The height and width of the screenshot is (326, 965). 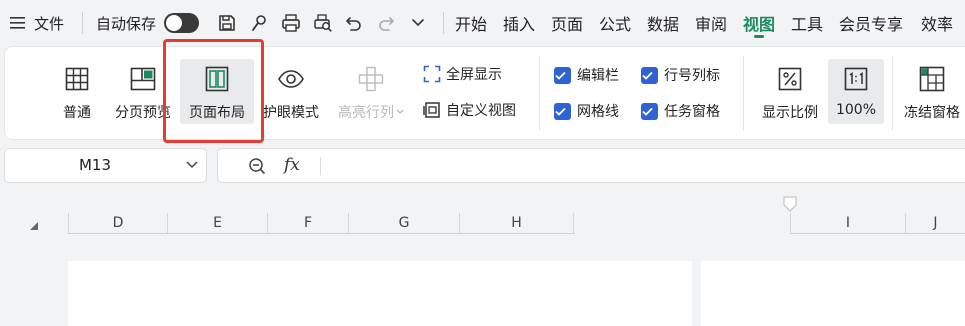 I want to click on page-layout-icon, so click(x=217, y=79).